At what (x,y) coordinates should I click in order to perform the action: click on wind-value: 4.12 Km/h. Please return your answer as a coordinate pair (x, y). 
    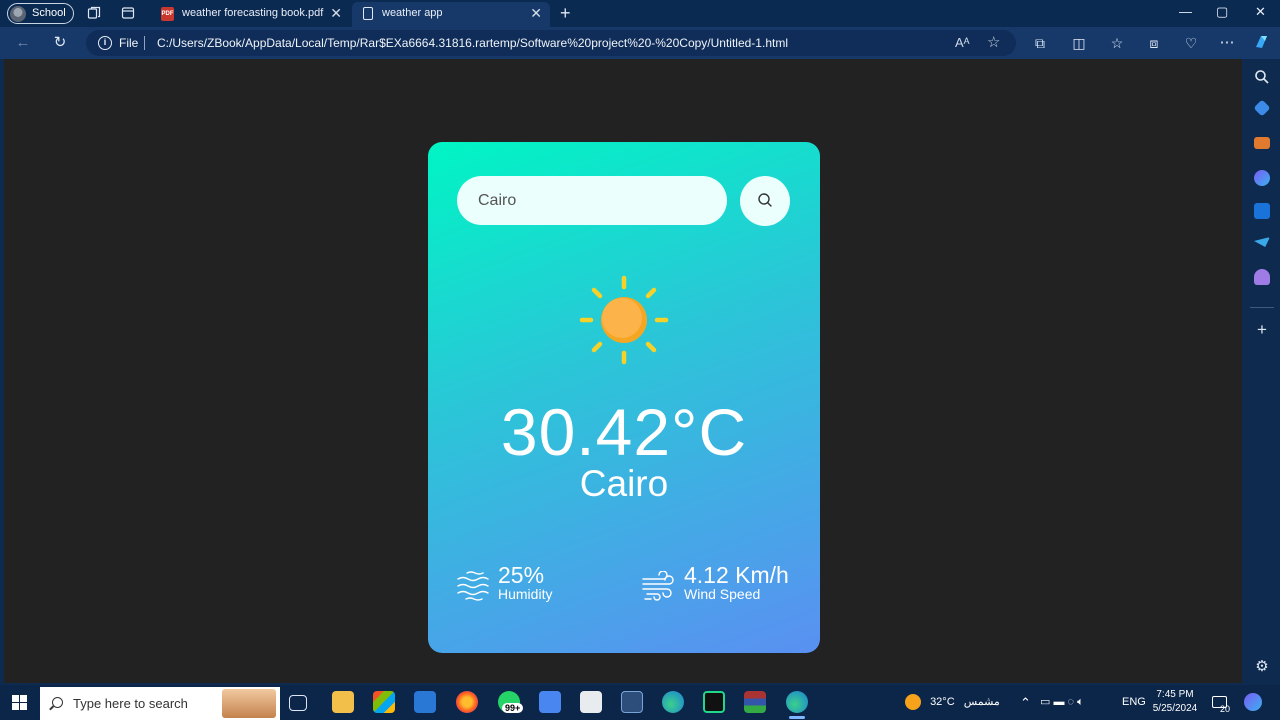
    Looking at the image, I should click on (736, 575).